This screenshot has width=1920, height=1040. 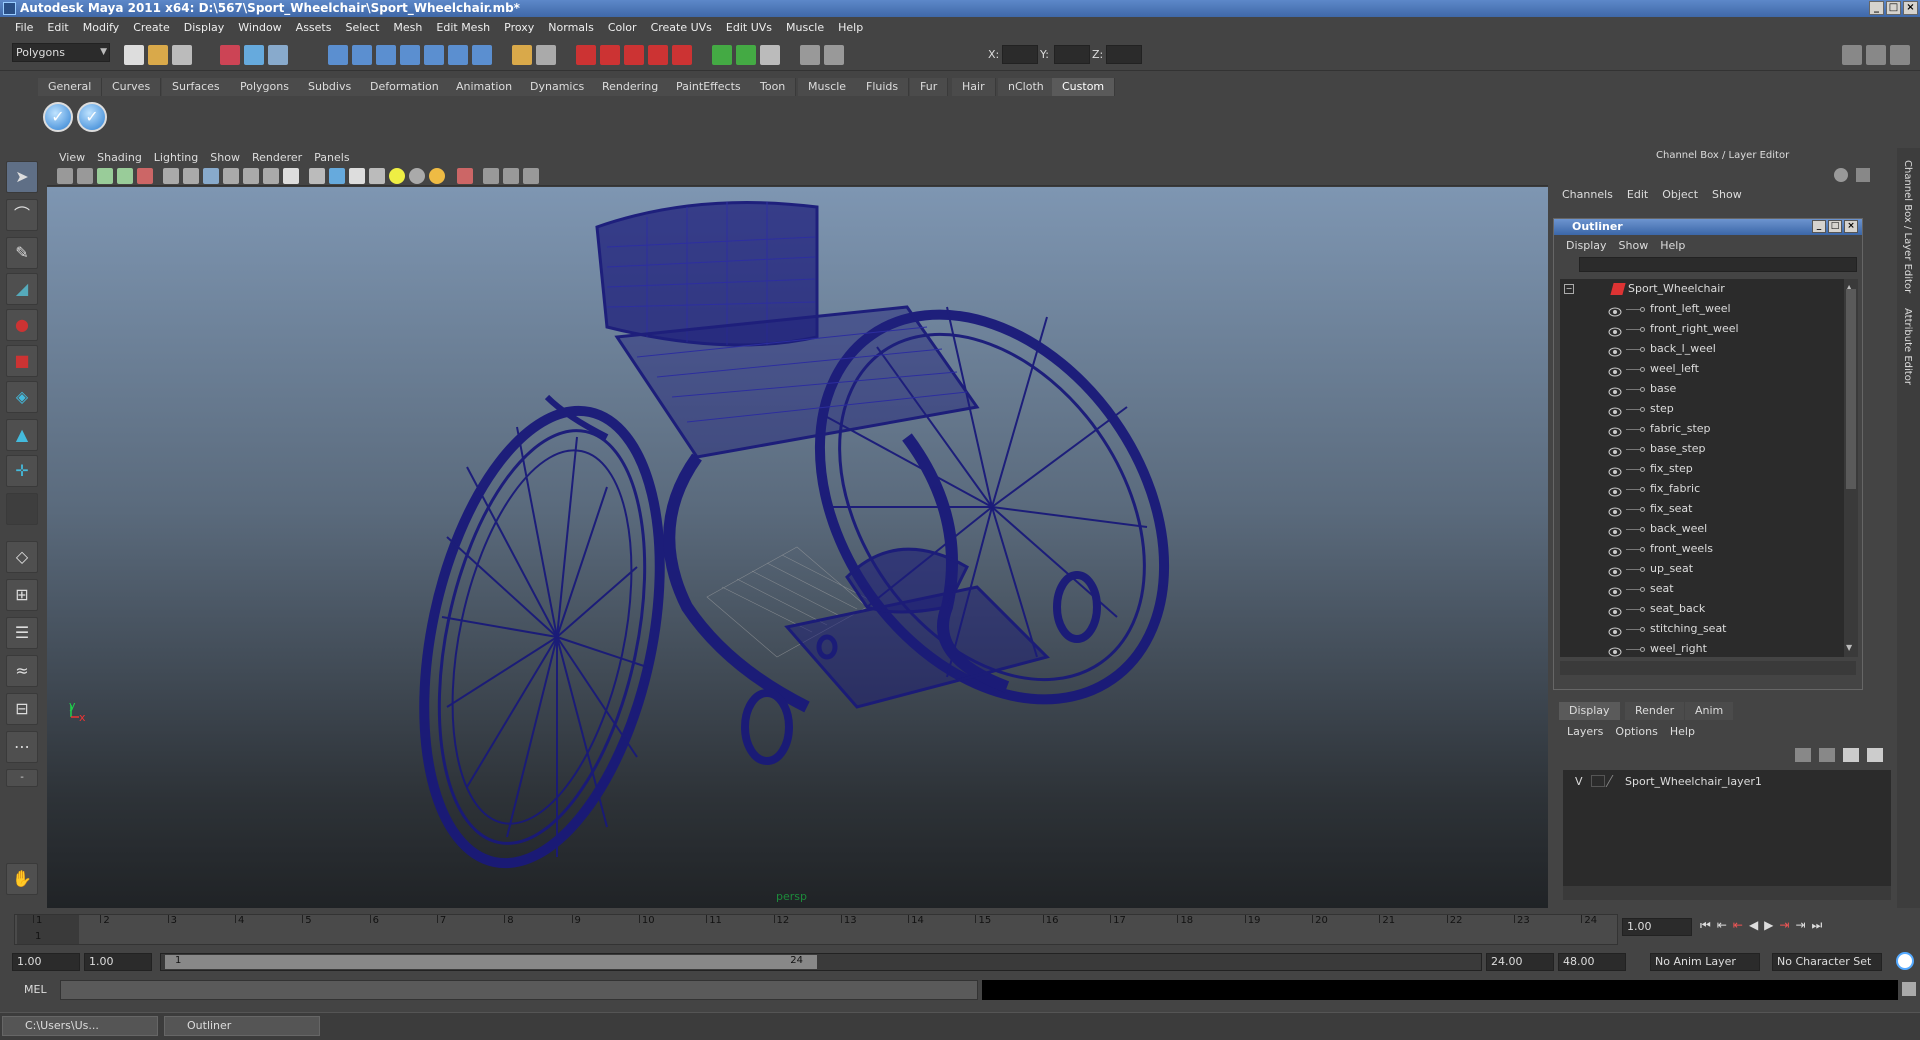 I want to click on close-button: ×, so click(x=1910, y=8).